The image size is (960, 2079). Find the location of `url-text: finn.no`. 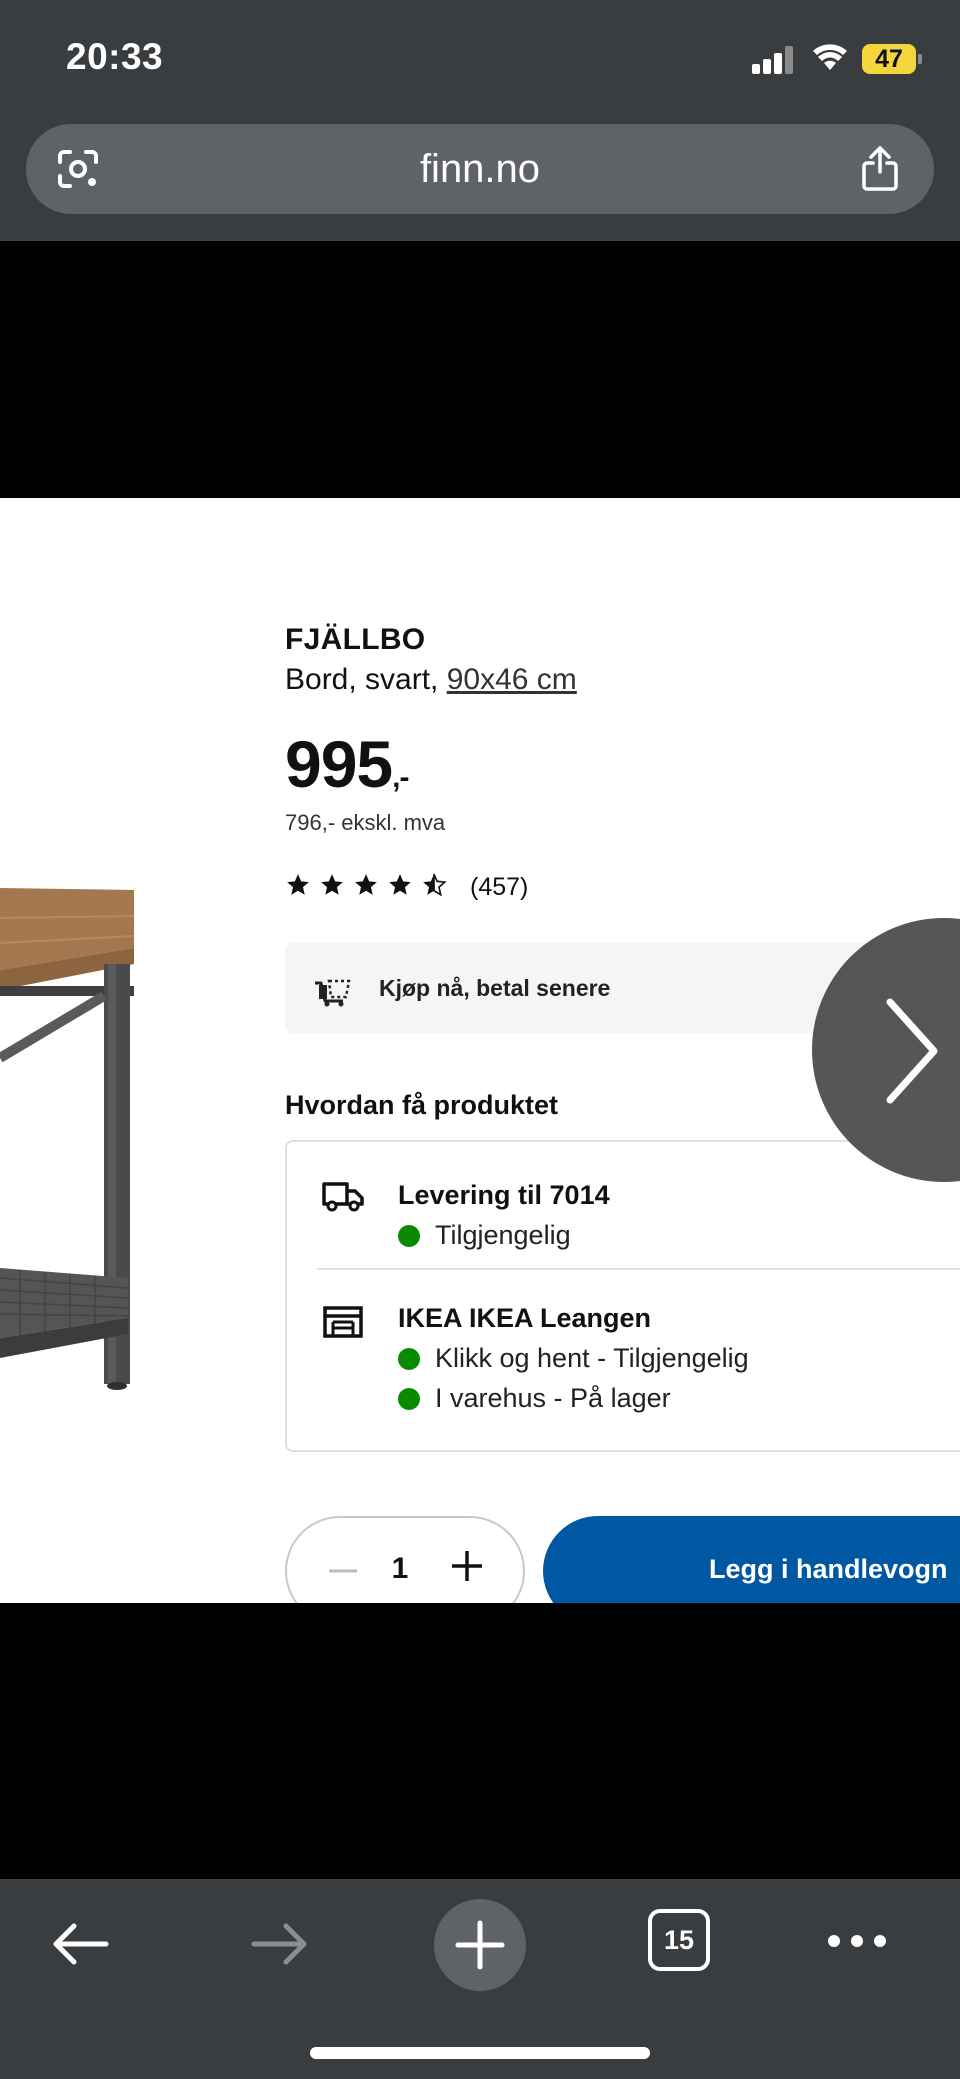

url-text: finn.no is located at coordinates (480, 169).